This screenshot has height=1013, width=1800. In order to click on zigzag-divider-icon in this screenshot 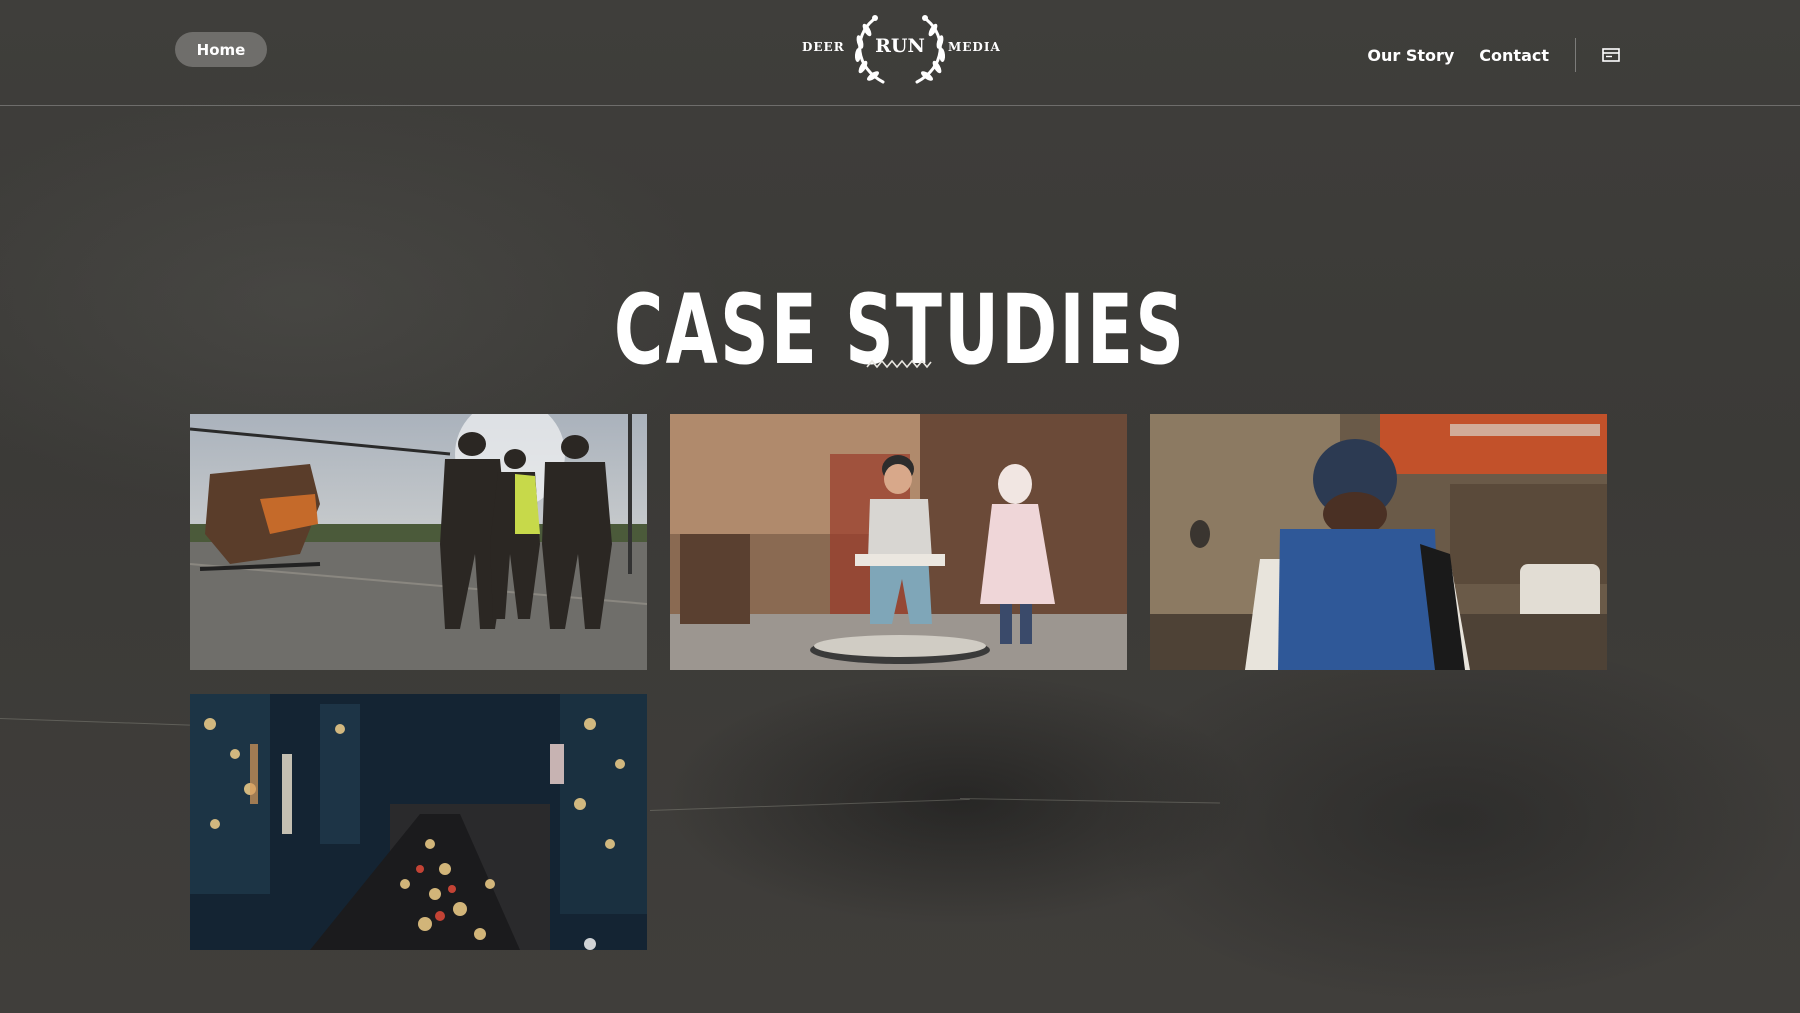, I will do `click(899, 364)`.